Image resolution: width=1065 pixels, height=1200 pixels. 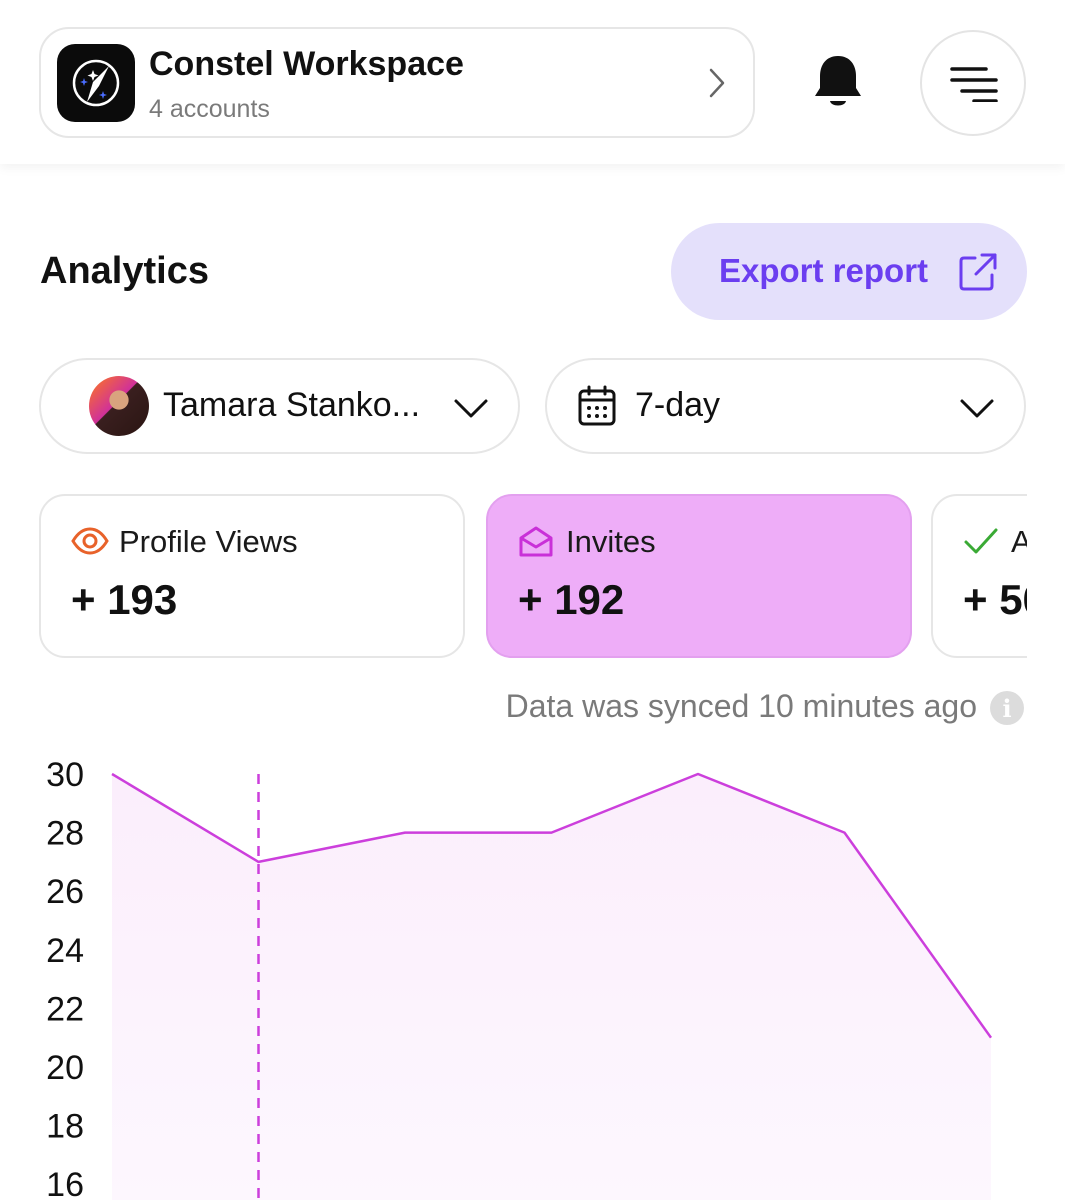 I want to click on card-label: Invites, so click(x=611, y=541).